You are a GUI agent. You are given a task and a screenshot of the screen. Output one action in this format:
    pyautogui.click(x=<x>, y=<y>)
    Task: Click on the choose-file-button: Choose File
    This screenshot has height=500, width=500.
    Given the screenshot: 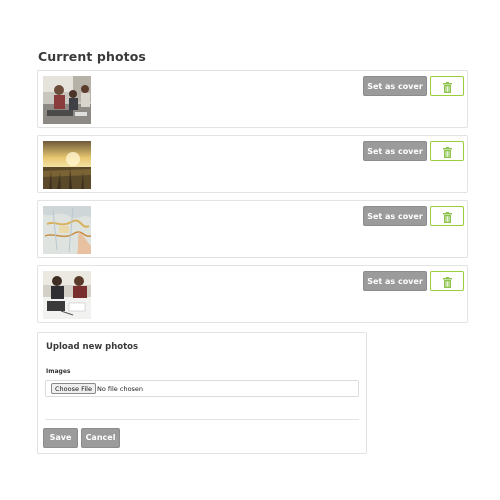 What is the action you would take?
    pyautogui.click(x=73, y=388)
    